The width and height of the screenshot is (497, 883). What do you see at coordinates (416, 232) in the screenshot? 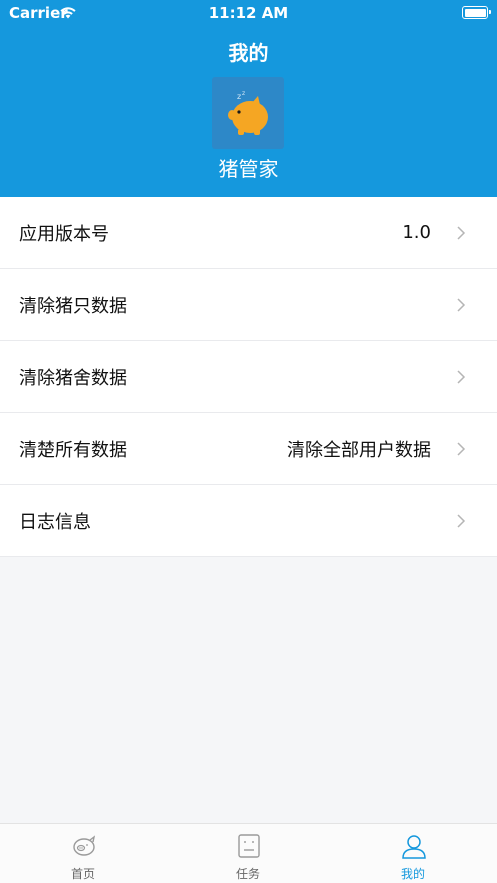
I see `menu-item-value: 1.0` at bounding box center [416, 232].